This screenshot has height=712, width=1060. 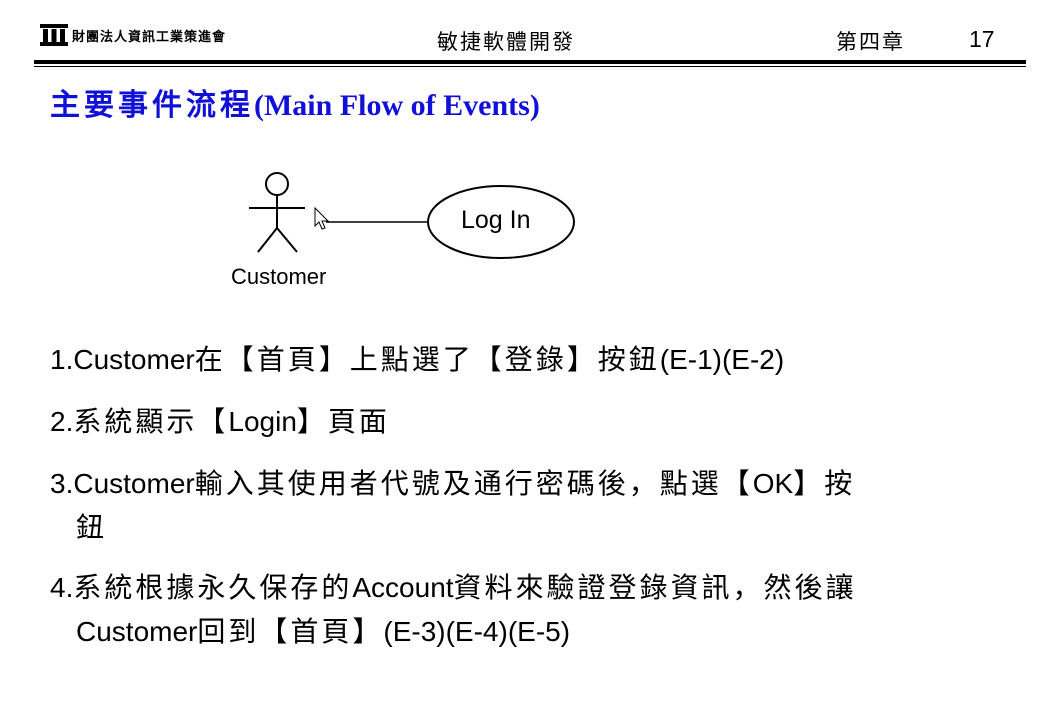 What do you see at coordinates (773, 483) in the screenshot?
I see `step-keyword: OK` at bounding box center [773, 483].